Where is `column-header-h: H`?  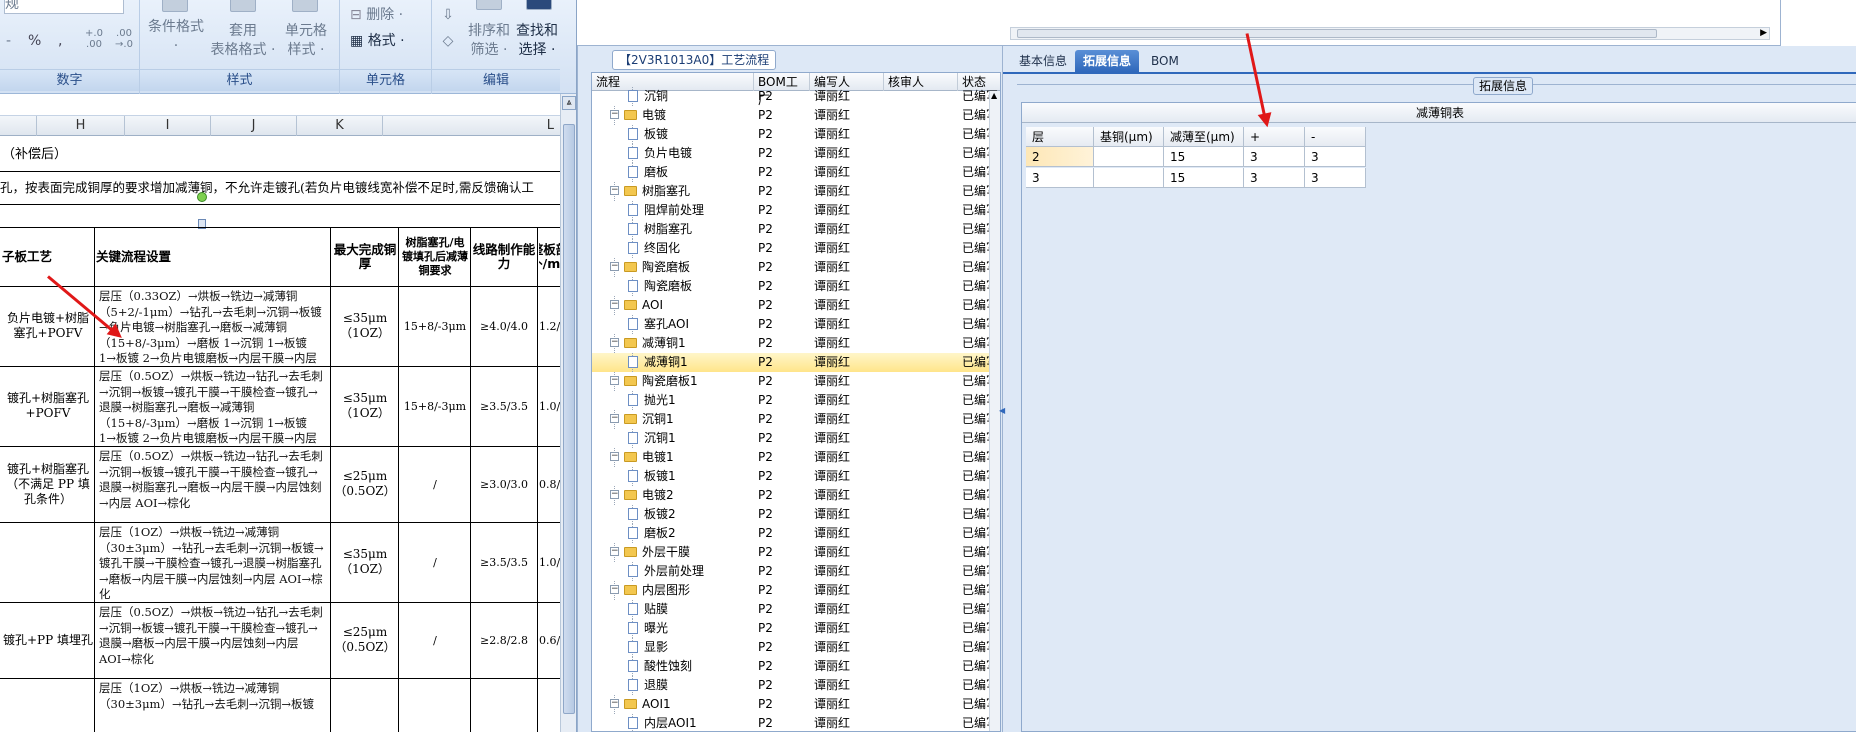
column-header-h: H is located at coordinates (81, 126).